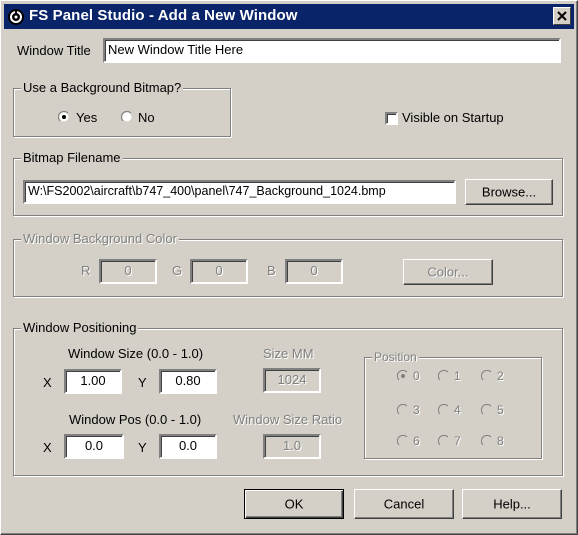 Image resolution: width=578 pixels, height=535 pixels. What do you see at coordinates (16, 17) in the screenshot?
I see `app-icon` at bounding box center [16, 17].